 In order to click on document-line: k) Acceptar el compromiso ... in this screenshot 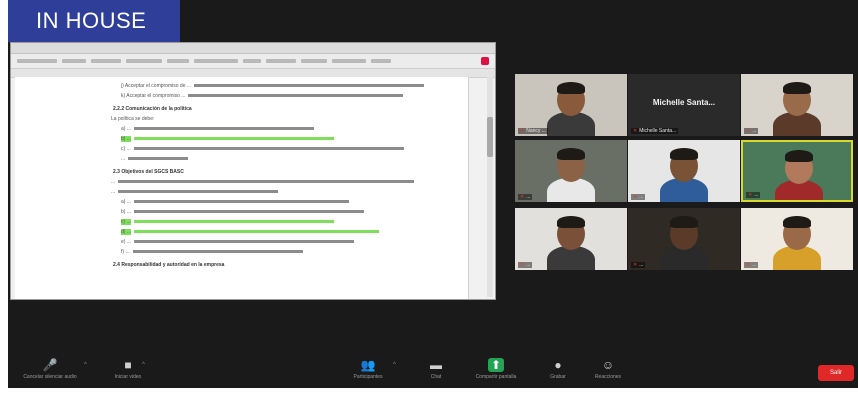, I will do `click(241, 96)`.